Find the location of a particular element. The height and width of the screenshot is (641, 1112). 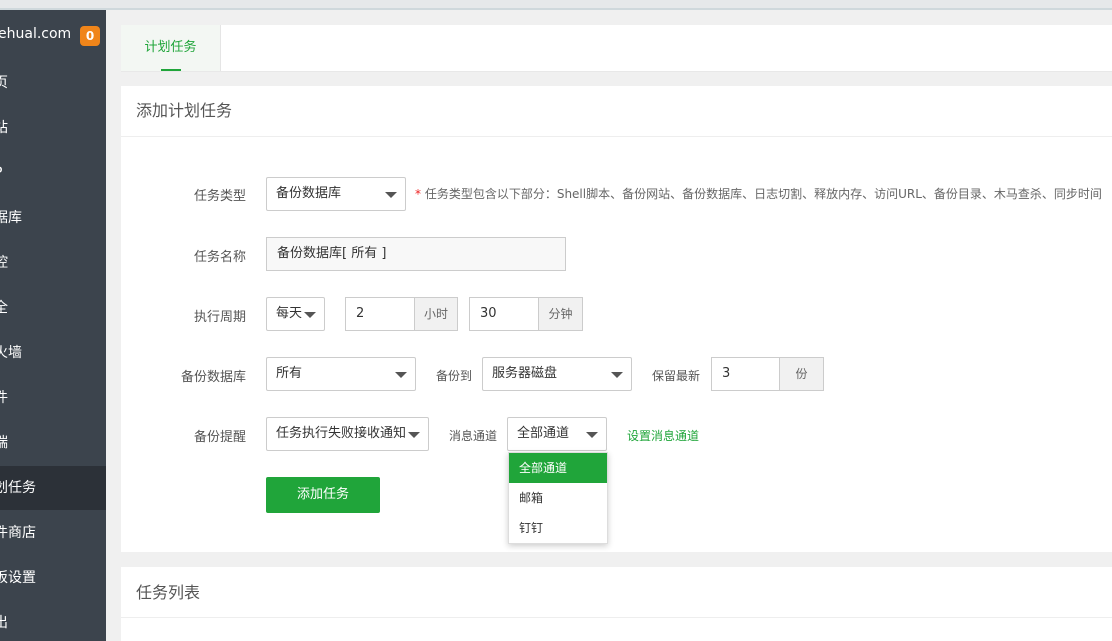

sidebar-item-files: 件 is located at coordinates (53, 398).